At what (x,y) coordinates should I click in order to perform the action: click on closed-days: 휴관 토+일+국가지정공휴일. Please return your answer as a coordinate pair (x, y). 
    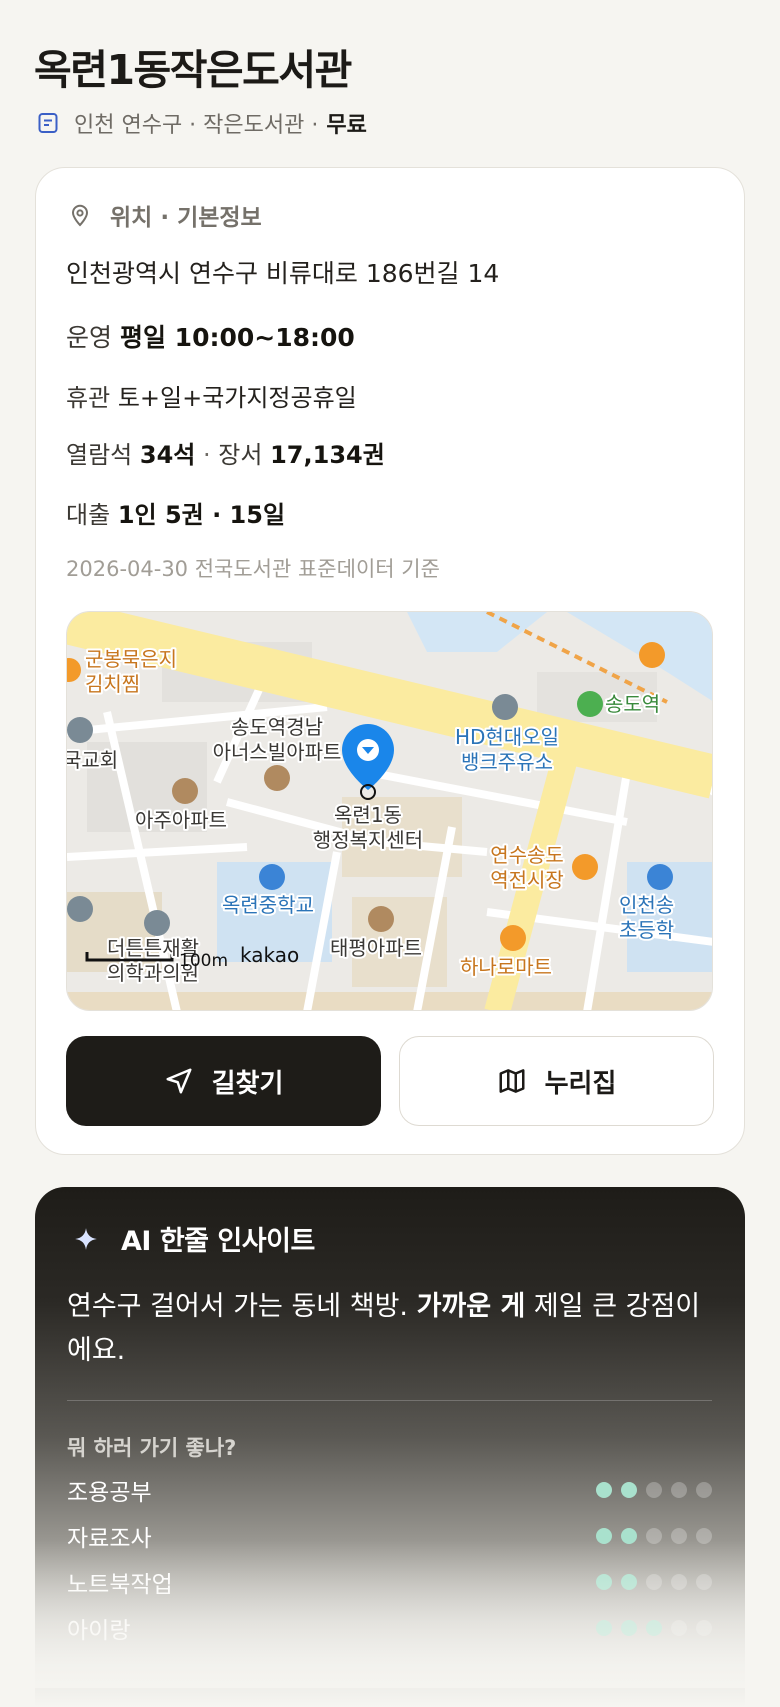
    Looking at the image, I should click on (211, 395).